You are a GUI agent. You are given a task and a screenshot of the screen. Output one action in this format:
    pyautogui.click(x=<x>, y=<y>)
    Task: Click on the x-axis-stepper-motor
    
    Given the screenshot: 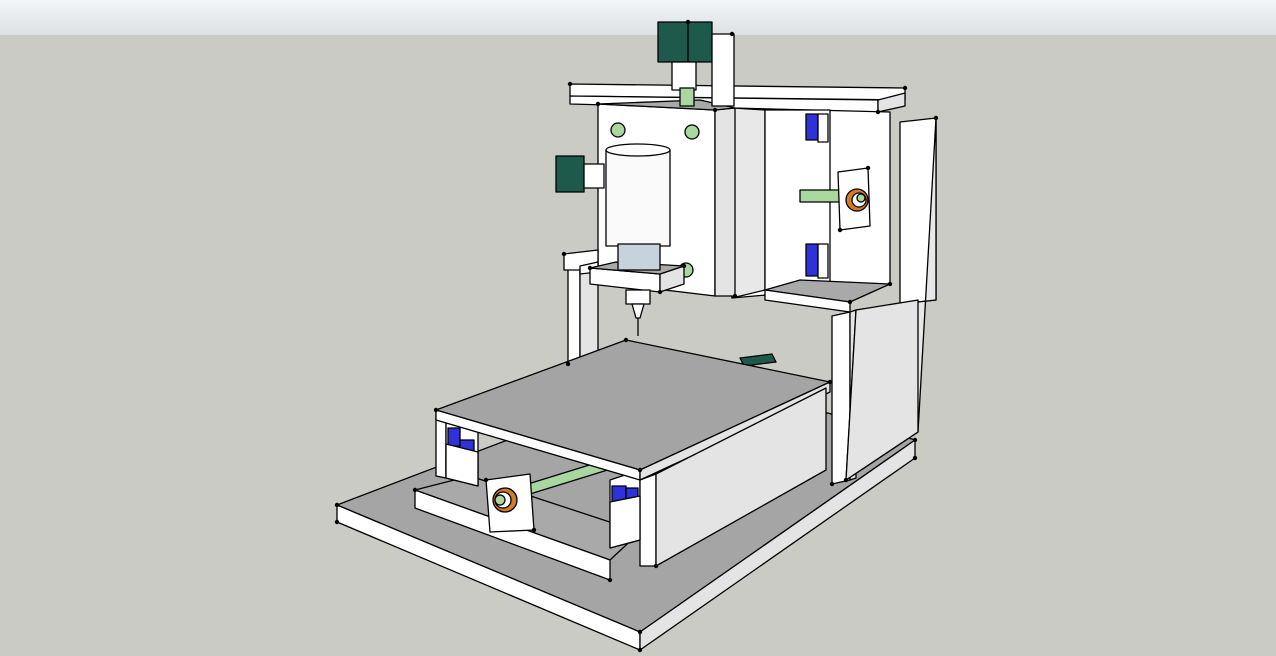 What is the action you would take?
    pyautogui.click(x=580, y=174)
    